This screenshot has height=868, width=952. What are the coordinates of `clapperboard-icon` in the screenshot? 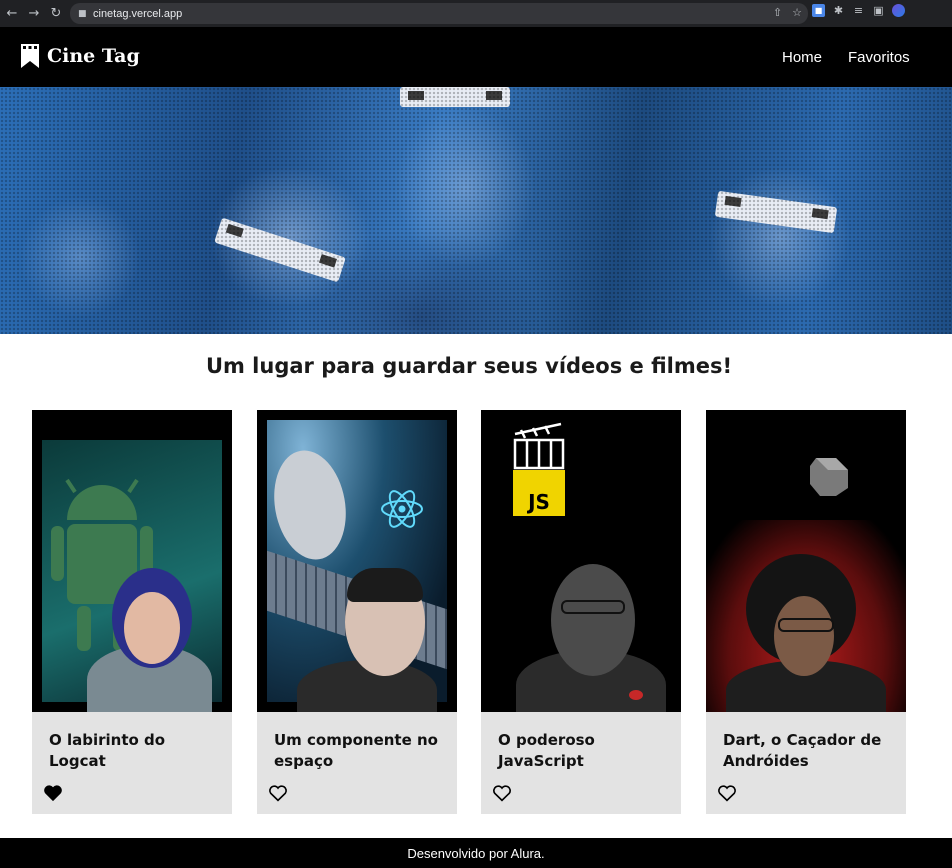 It's located at (539, 446).